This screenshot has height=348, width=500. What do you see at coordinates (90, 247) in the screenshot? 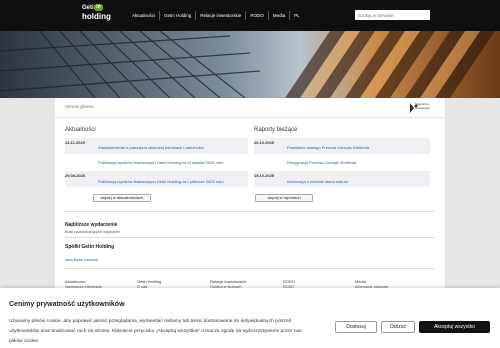
I see `companies-title: Spółki Getin Holding` at bounding box center [90, 247].